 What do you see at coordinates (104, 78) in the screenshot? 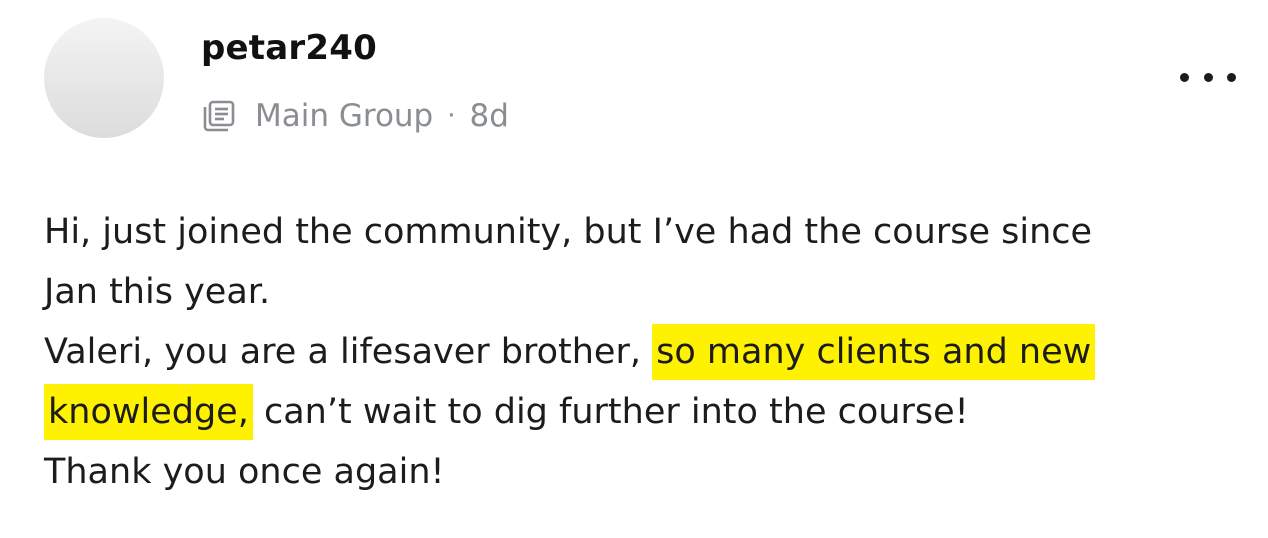
I see `avatar` at bounding box center [104, 78].